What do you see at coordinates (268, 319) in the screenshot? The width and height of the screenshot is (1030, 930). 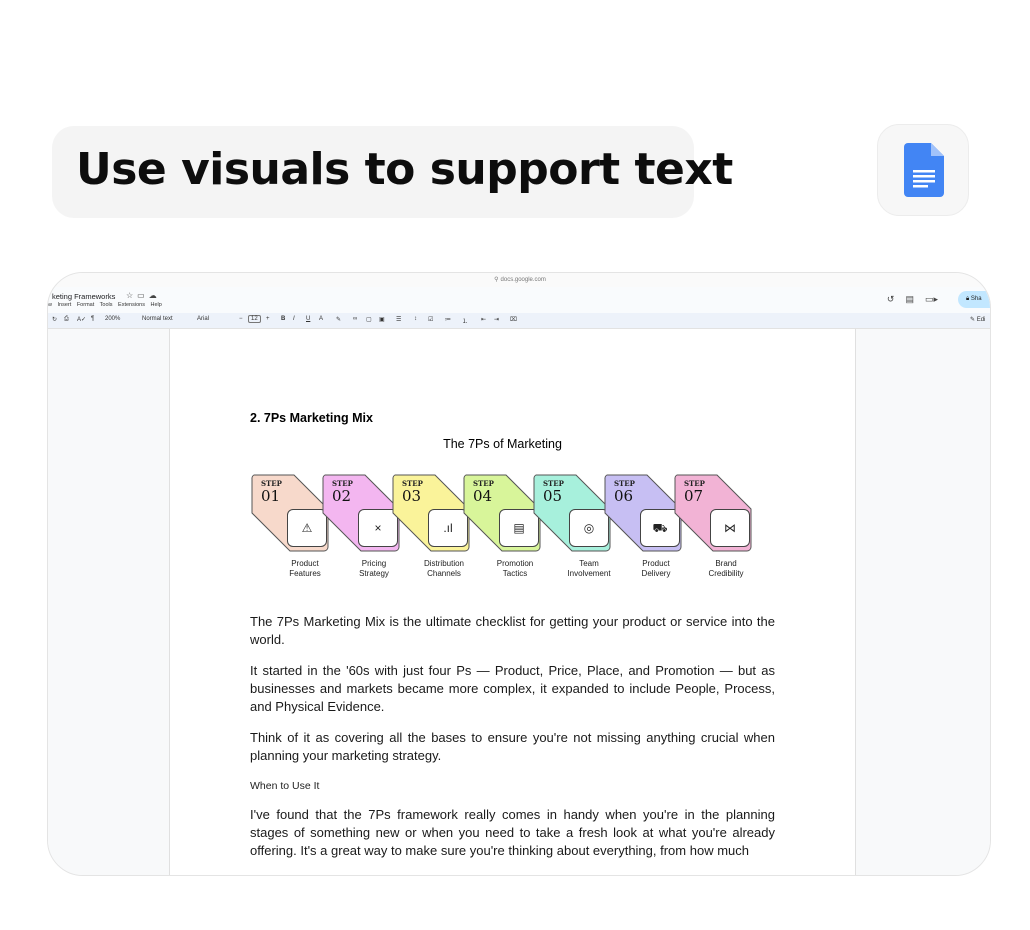 I see `font-size-increase: +` at bounding box center [268, 319].